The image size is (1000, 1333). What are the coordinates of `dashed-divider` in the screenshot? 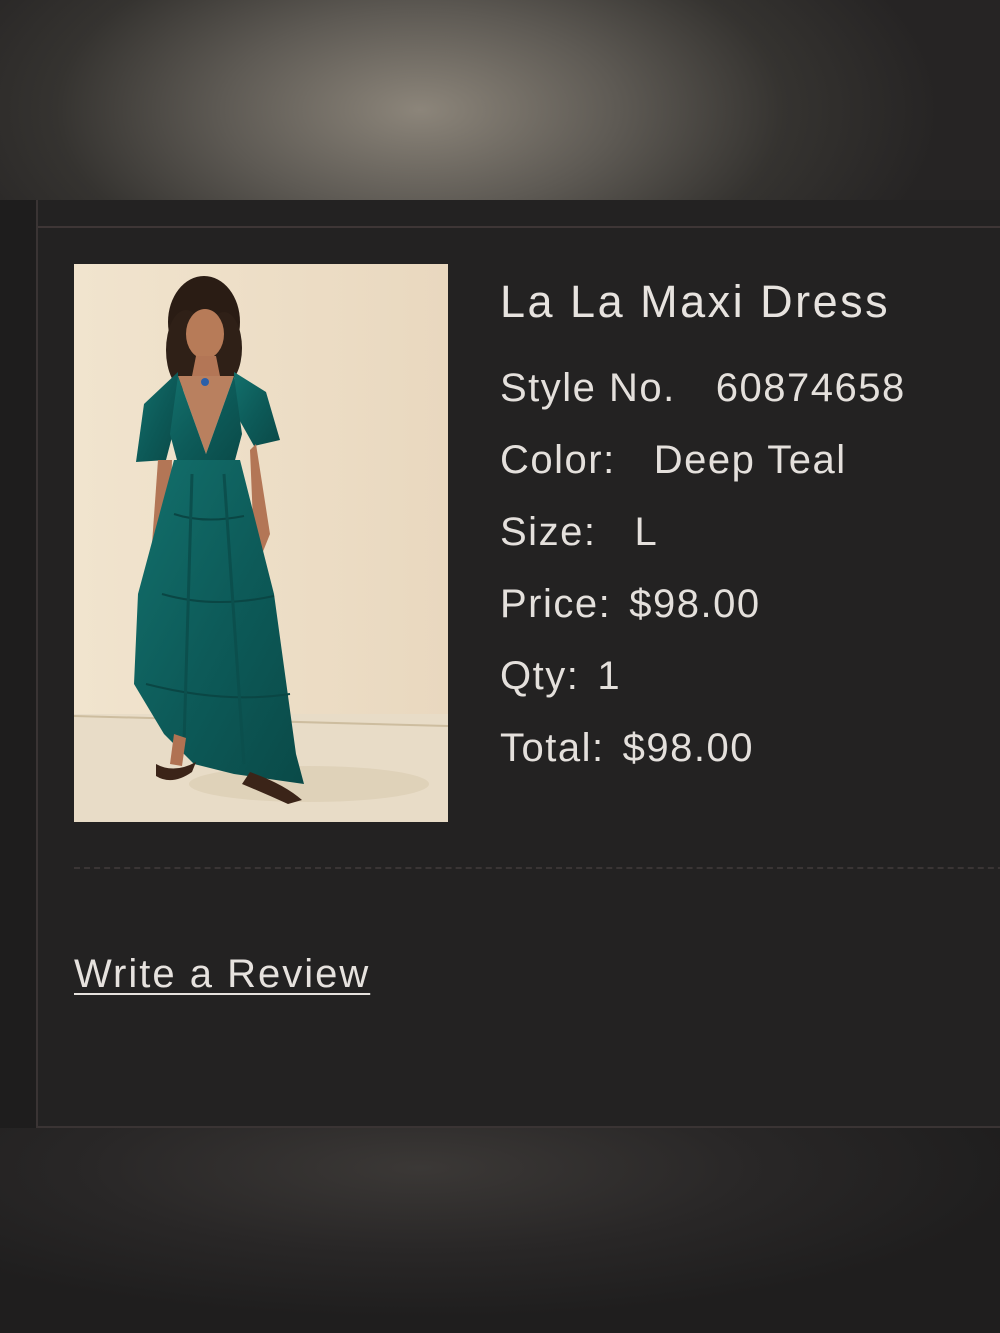 It's located at (537, 868).